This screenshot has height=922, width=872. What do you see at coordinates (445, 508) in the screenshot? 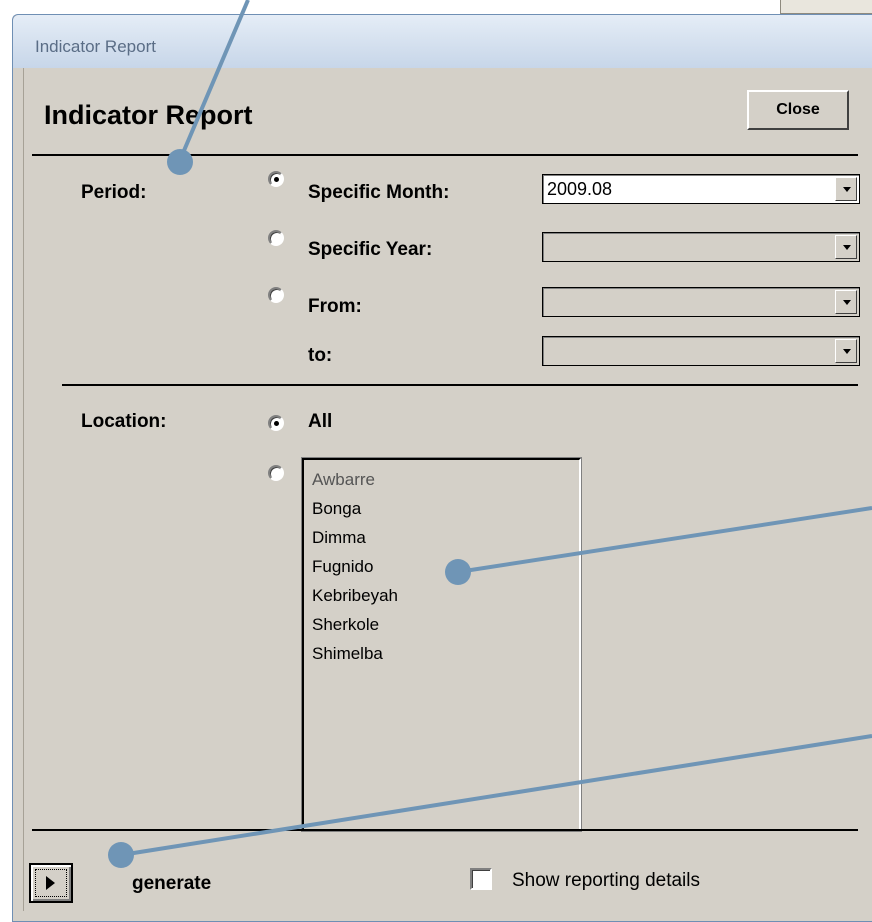
I see `list-item-location: Bonga` at bounding box center [445, 508].